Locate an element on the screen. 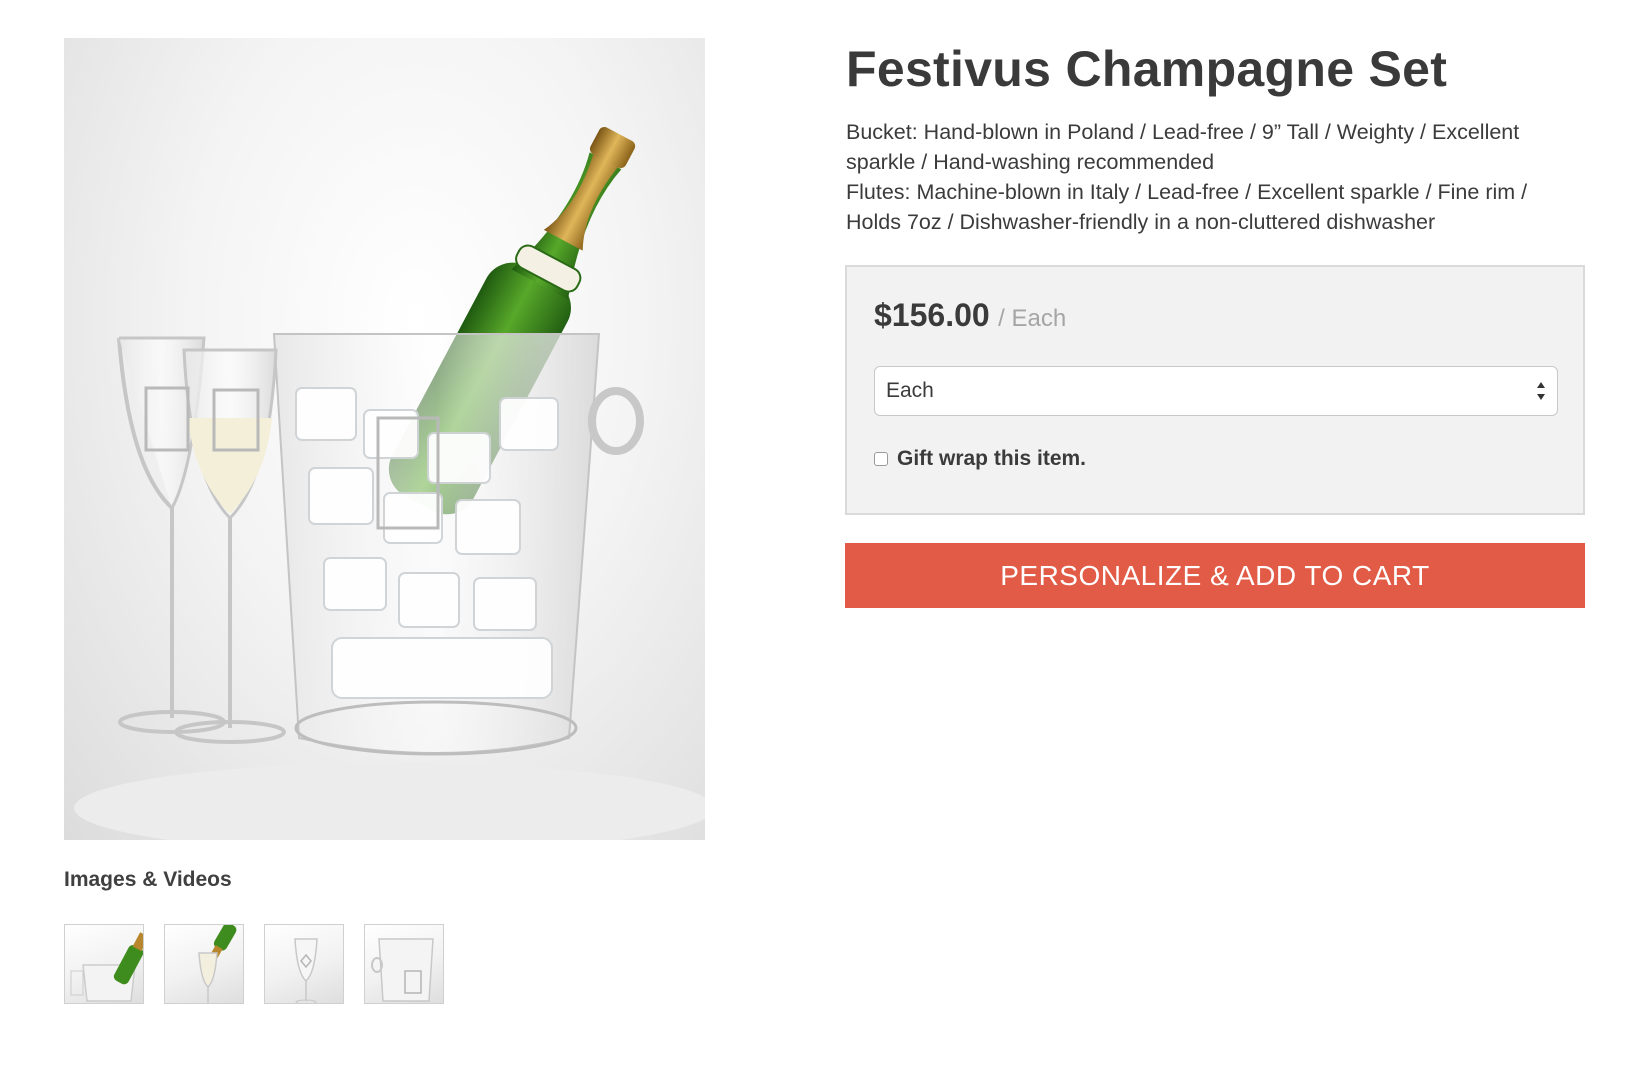 The height and width of the screenshot is (1068, 1648). gallery-heading: Images & Videos is located at coordinates (148, 879).